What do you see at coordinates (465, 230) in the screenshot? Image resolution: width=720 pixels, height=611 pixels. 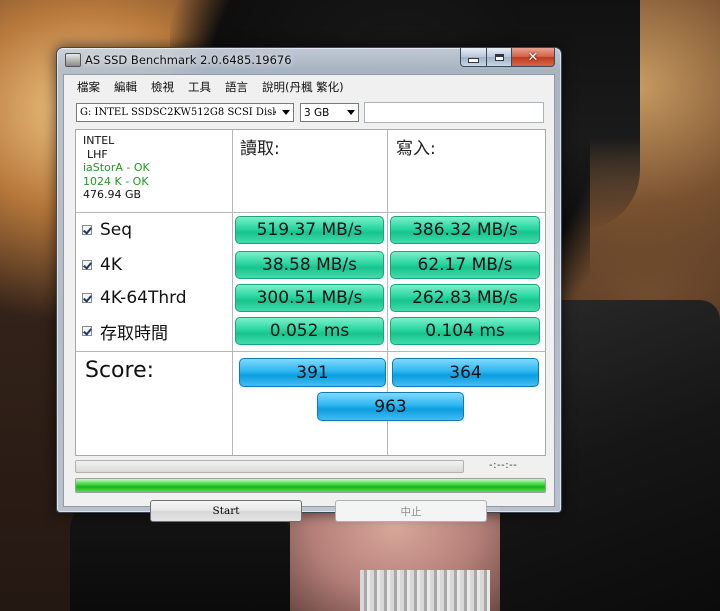 I see `seq-write-result: 386.32 MB/s` at bounding box center [465, 230].